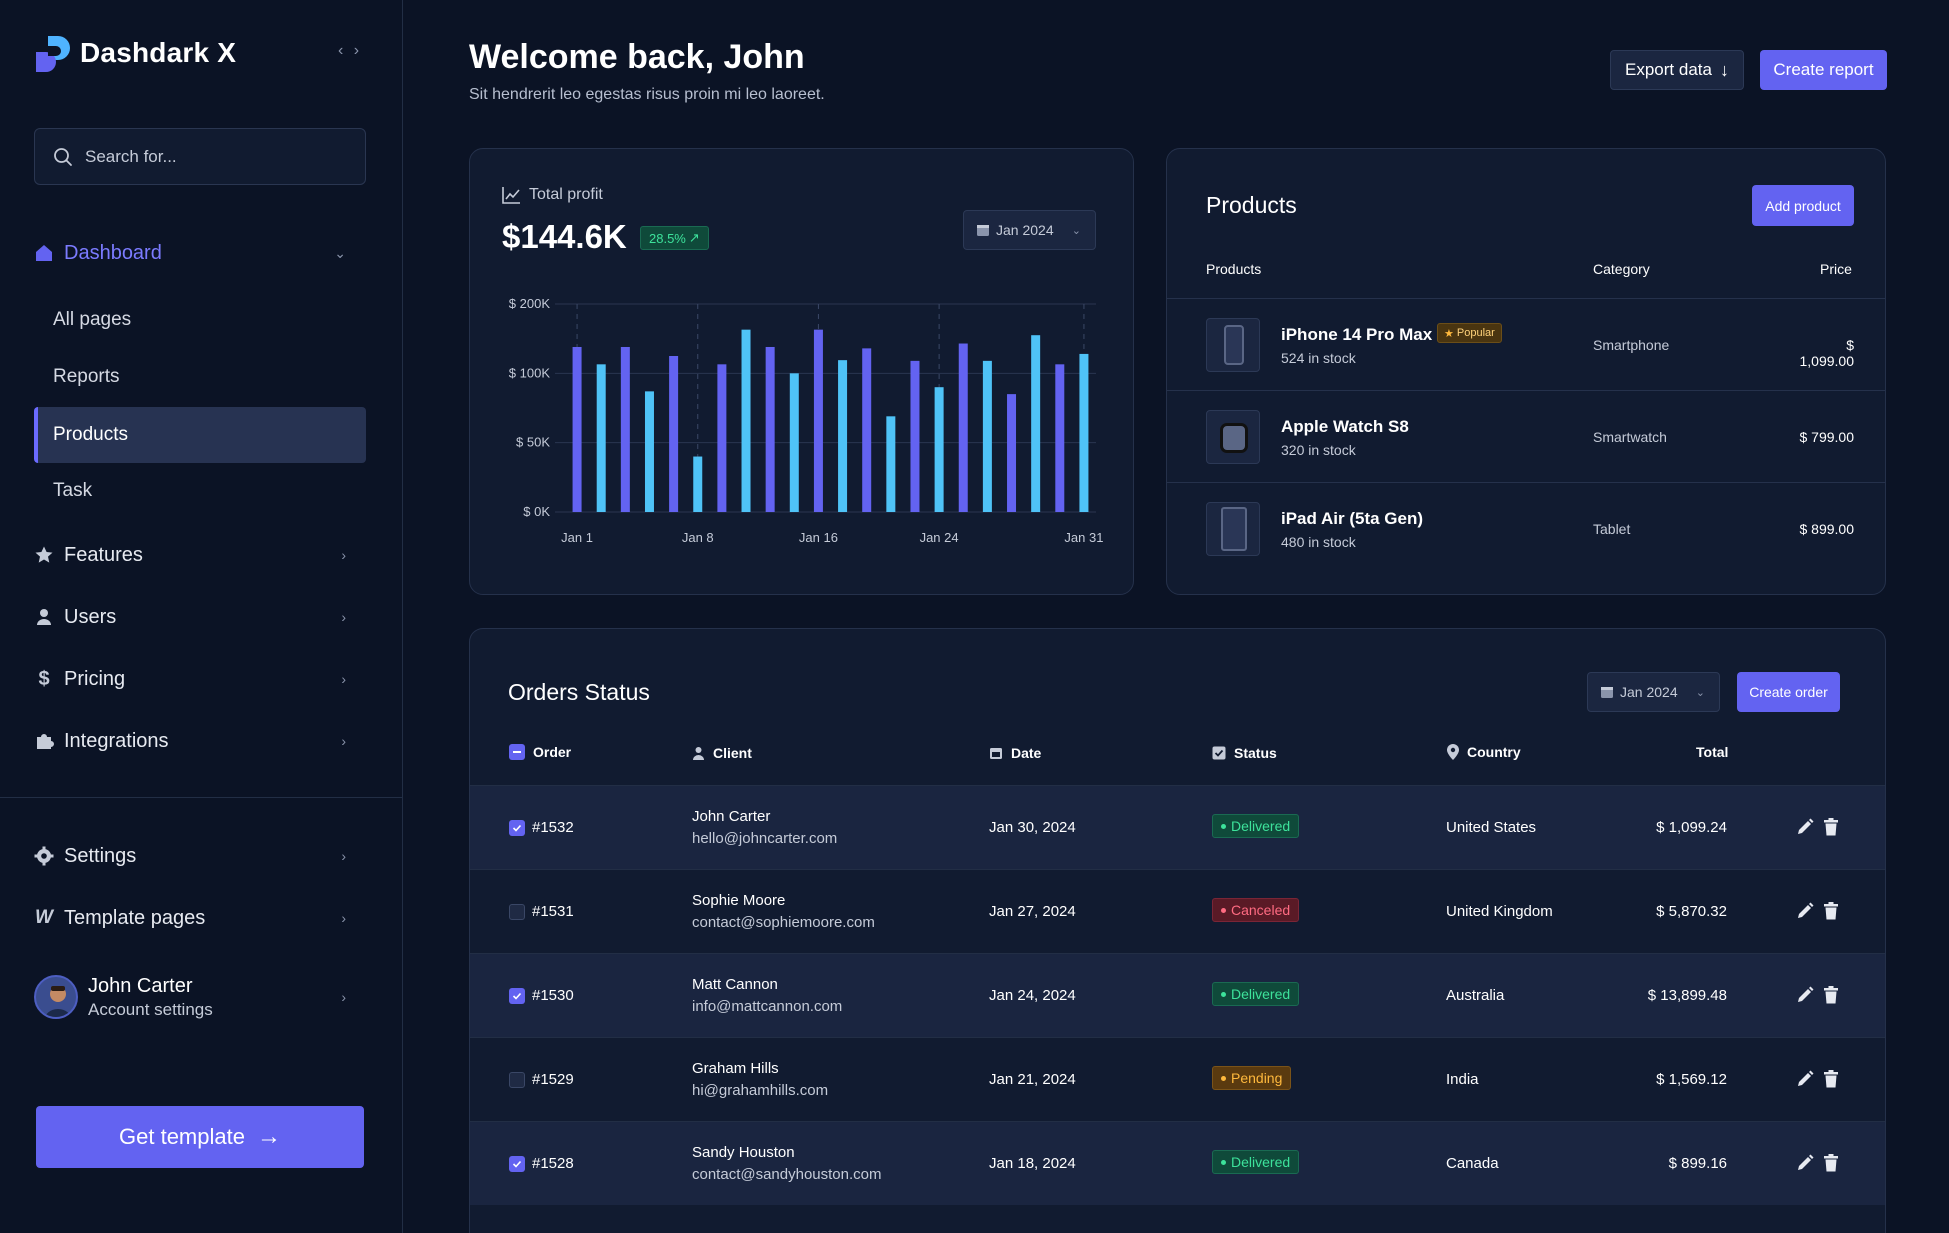 The image size is (1949, 1233). What do you see at coordinates (674, 238) in the screenshot?
I see `profit-change-badge: 28.5% ↗` at bounding box center [674, 238].